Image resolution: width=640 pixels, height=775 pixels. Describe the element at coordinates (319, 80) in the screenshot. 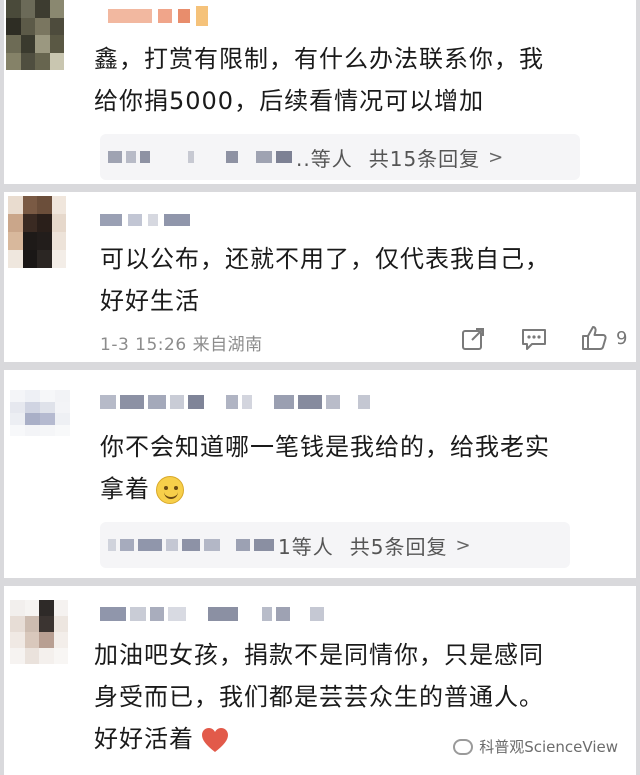

I see `comment-text: 鑫，打赏有限制，有什么办法联系你，我 给你捐5000，后续看情况可以增加` at that location.